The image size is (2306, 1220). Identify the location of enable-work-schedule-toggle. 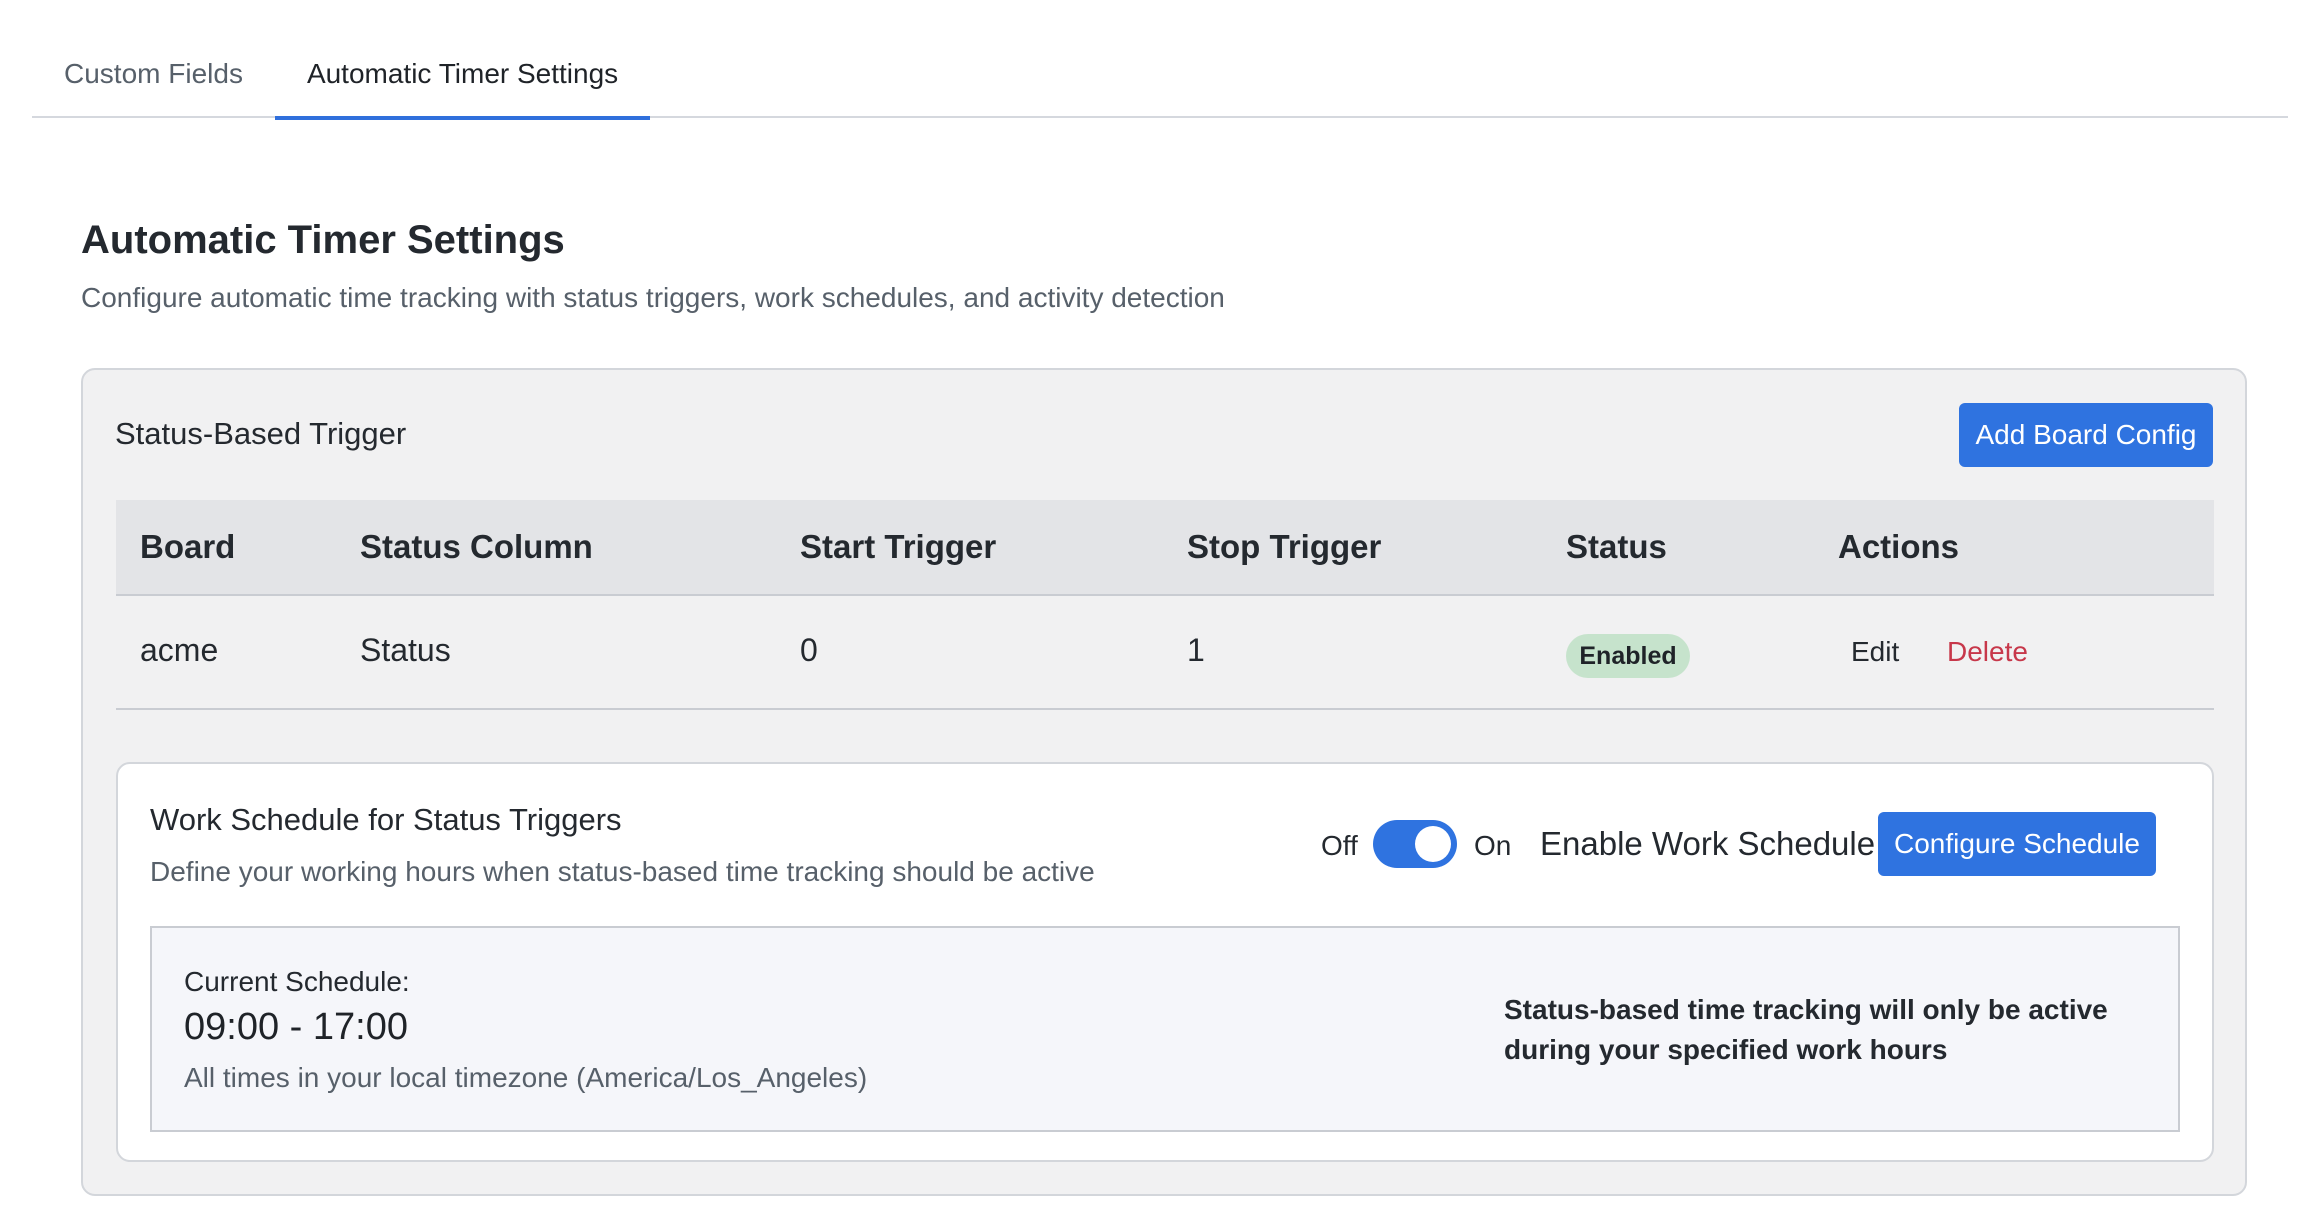
(1415, 844).